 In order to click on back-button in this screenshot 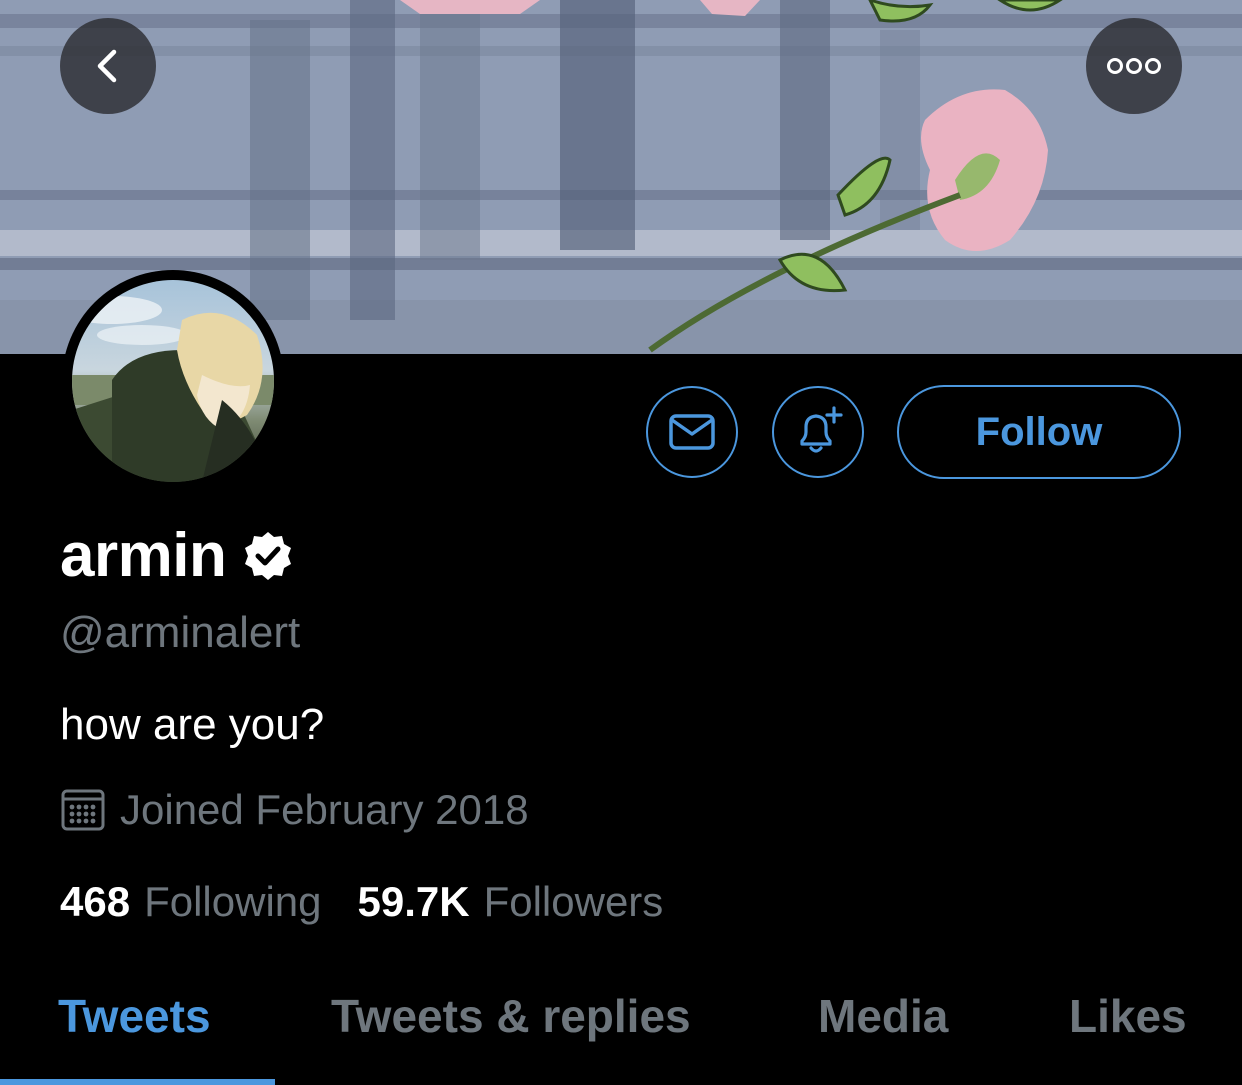, I will do `click(108, 66)`.